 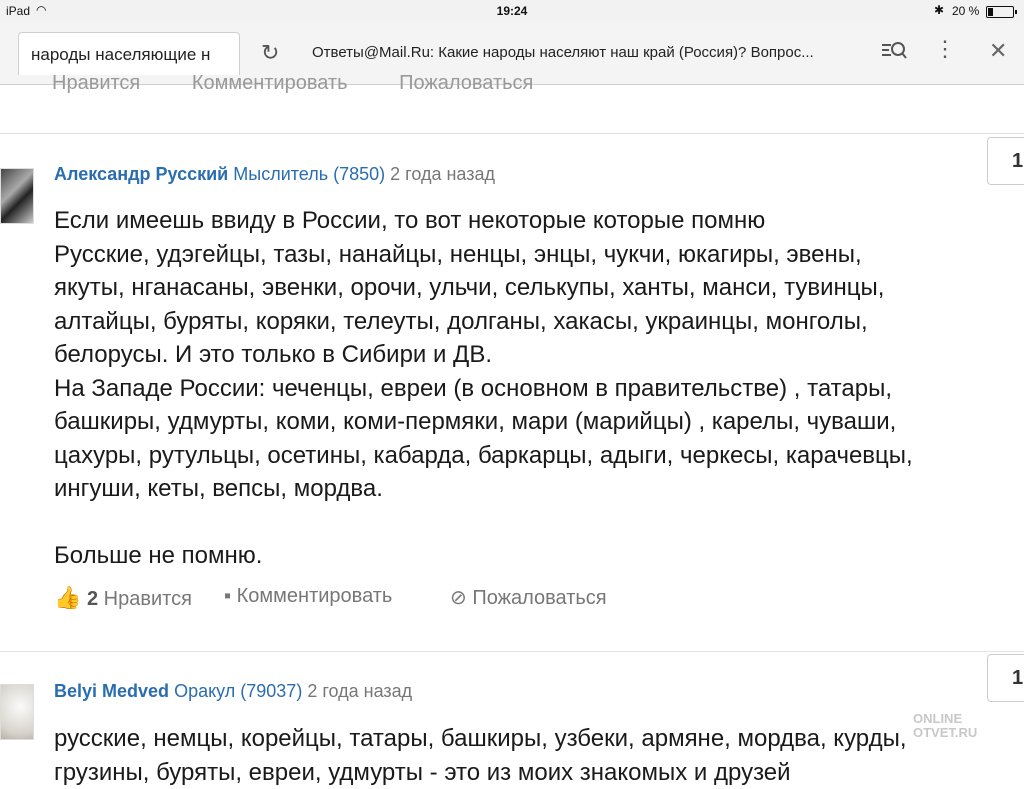 What do you see at coordinates (965, 11) in the screenshot?
I see `battery-percent: 20 %` at bounding box center [965, 11].